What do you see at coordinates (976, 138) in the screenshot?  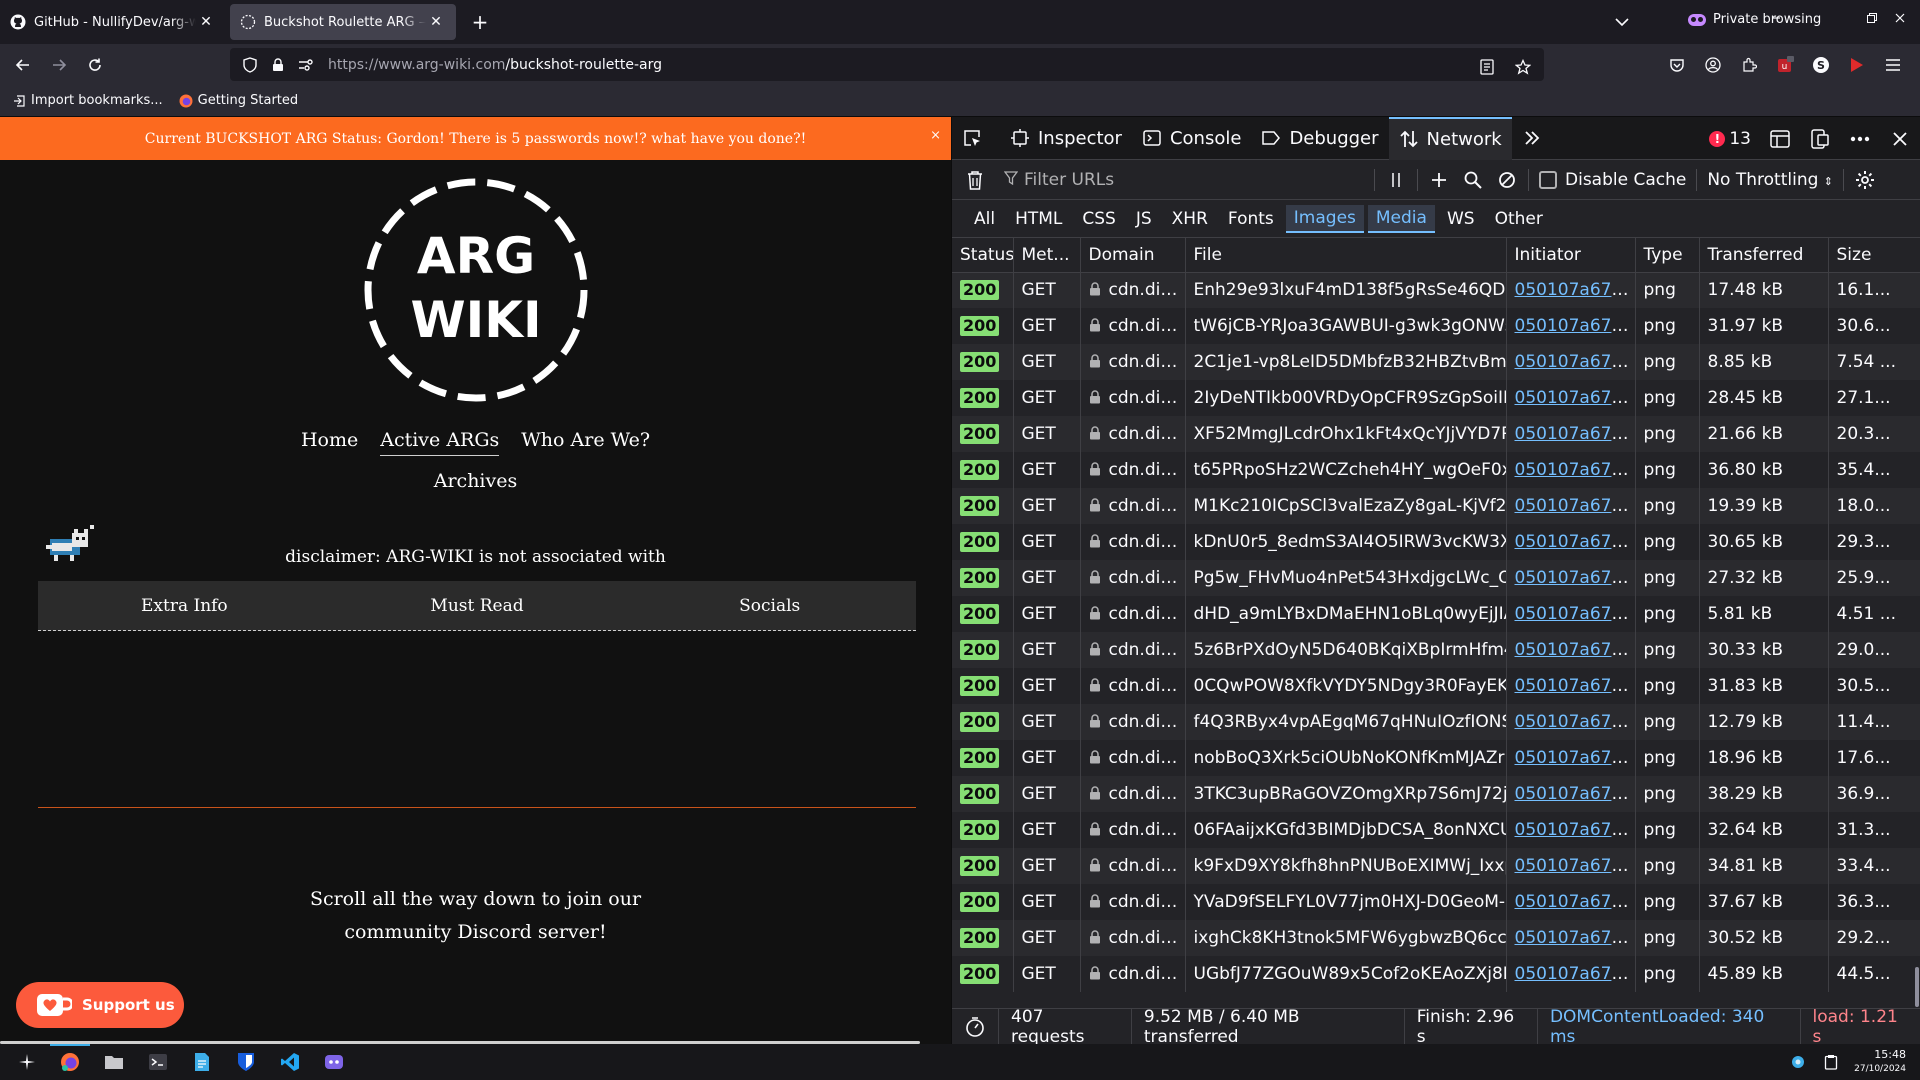 I see `element-picker-button` at bounding box center [976, 138].